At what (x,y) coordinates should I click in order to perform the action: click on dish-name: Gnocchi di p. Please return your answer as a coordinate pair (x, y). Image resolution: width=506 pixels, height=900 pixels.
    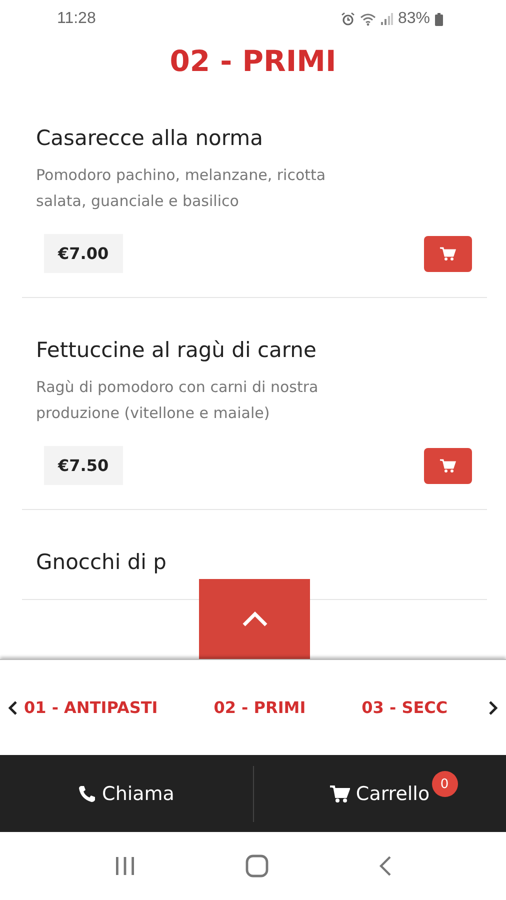
    Looking at the image, I should click on (102, 562).